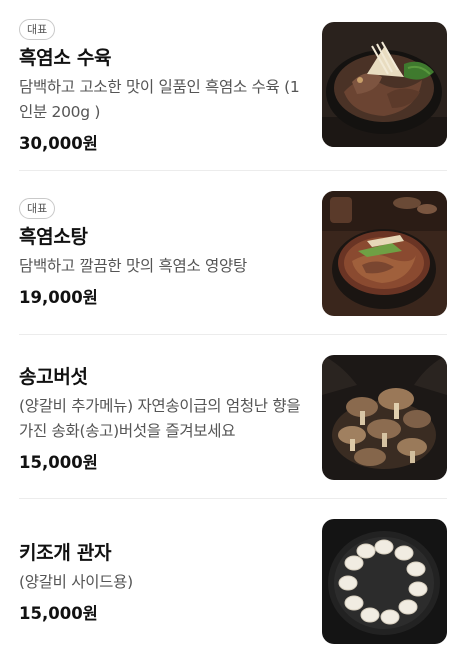 This screenshot has height=659, width=466. I want to click on menu-item-description: 담백하고 고소한 맛이 일품인 흑염소 수육 (1인분 200g ), so click(159, 99).